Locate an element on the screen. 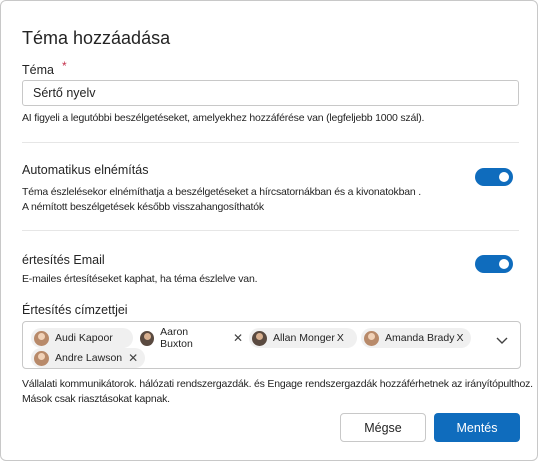 The height and width of the screenshot is (463, 540). recipient-chip: Allan Monger X is located at coordinates (303, 338).